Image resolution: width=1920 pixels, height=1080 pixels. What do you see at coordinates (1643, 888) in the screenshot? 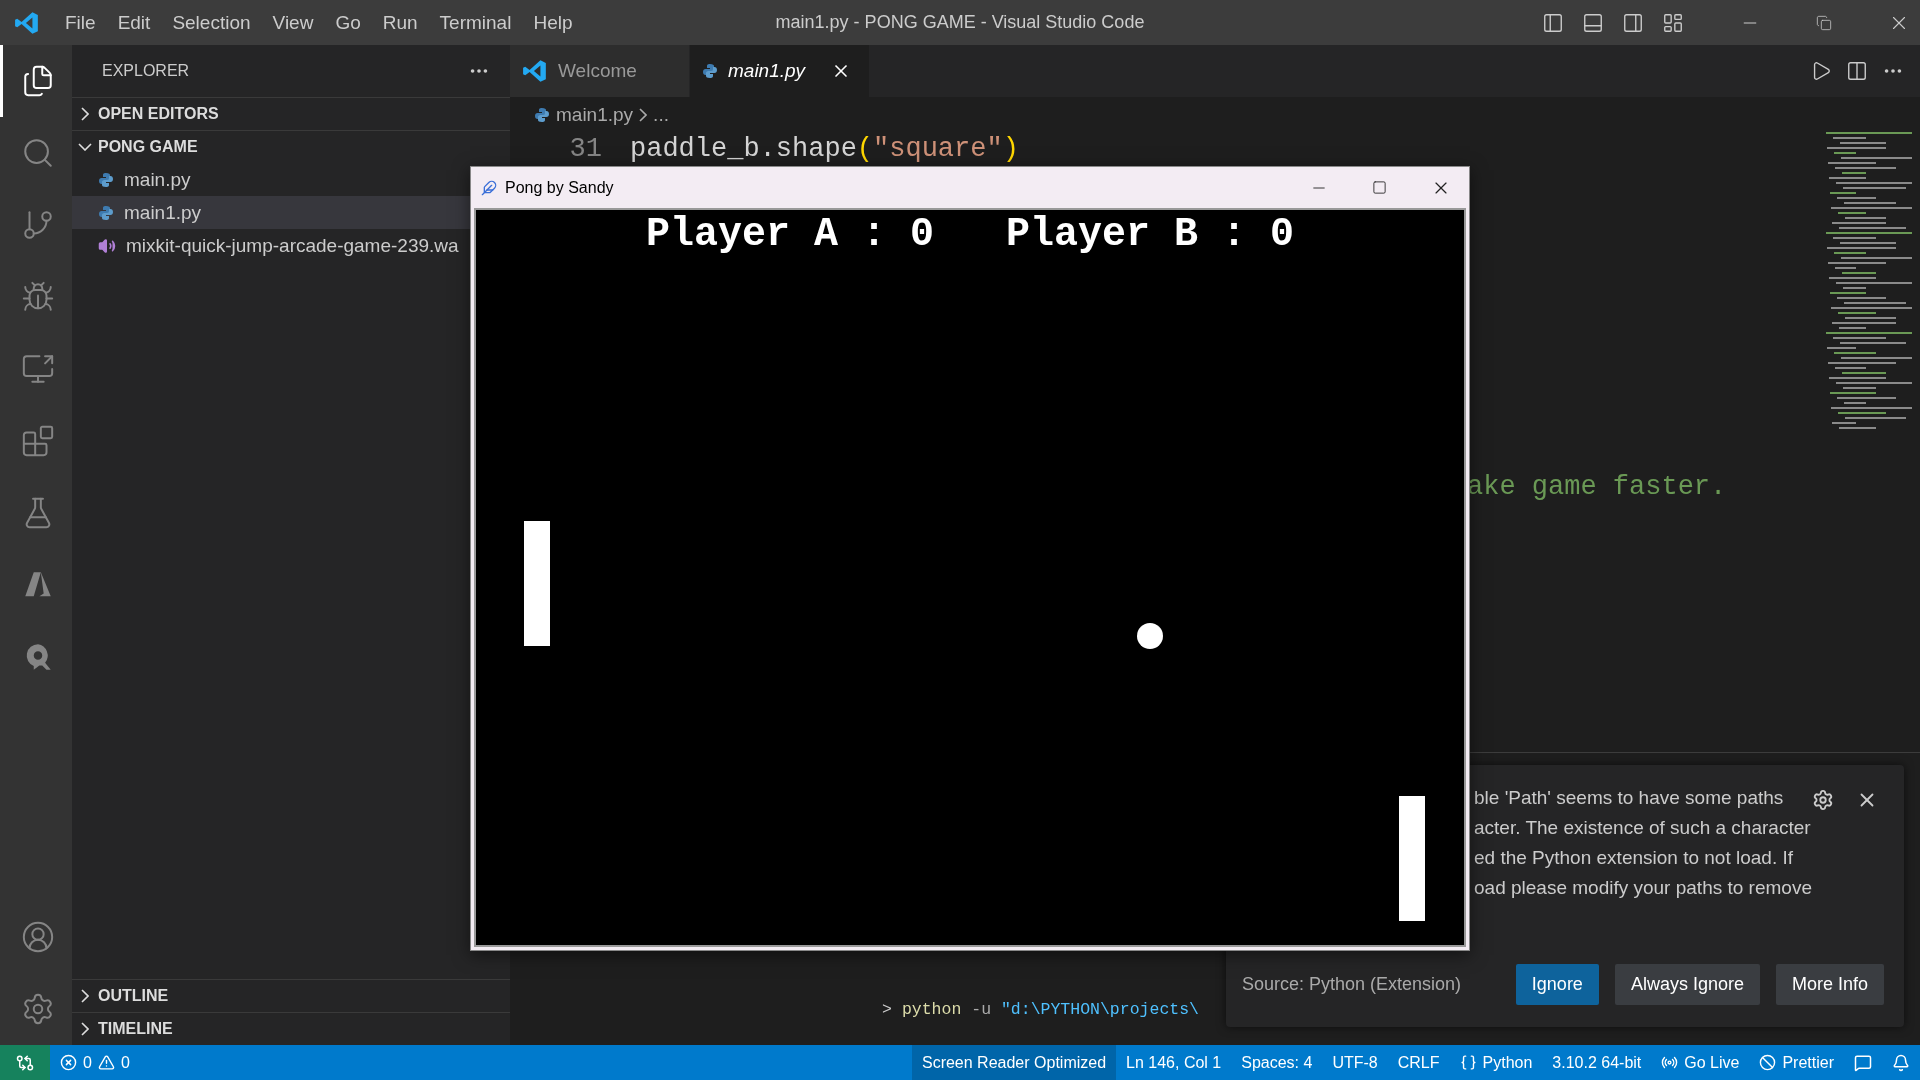
I see `notification-text: oad please modify your paths to remove` at bounding box center [1643, 888].